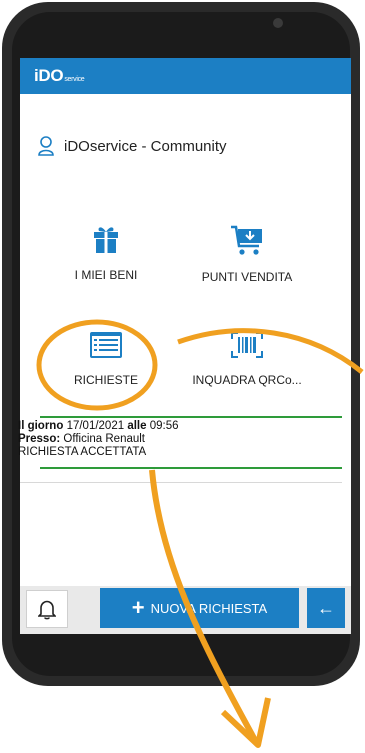 The height and width of the screenshot is (753, 365). Describe the element at coordinates (106, 345) in the screenshot. I see `list-card-icon` at that location.